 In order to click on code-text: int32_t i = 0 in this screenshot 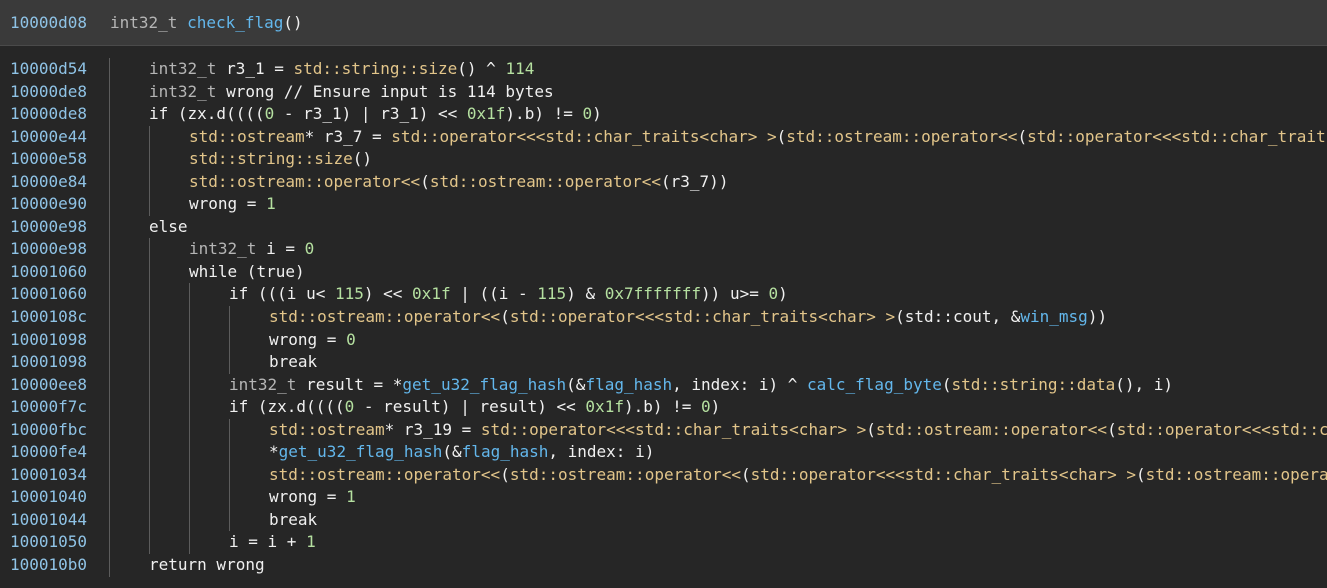, I will do `click(251, 249)`.